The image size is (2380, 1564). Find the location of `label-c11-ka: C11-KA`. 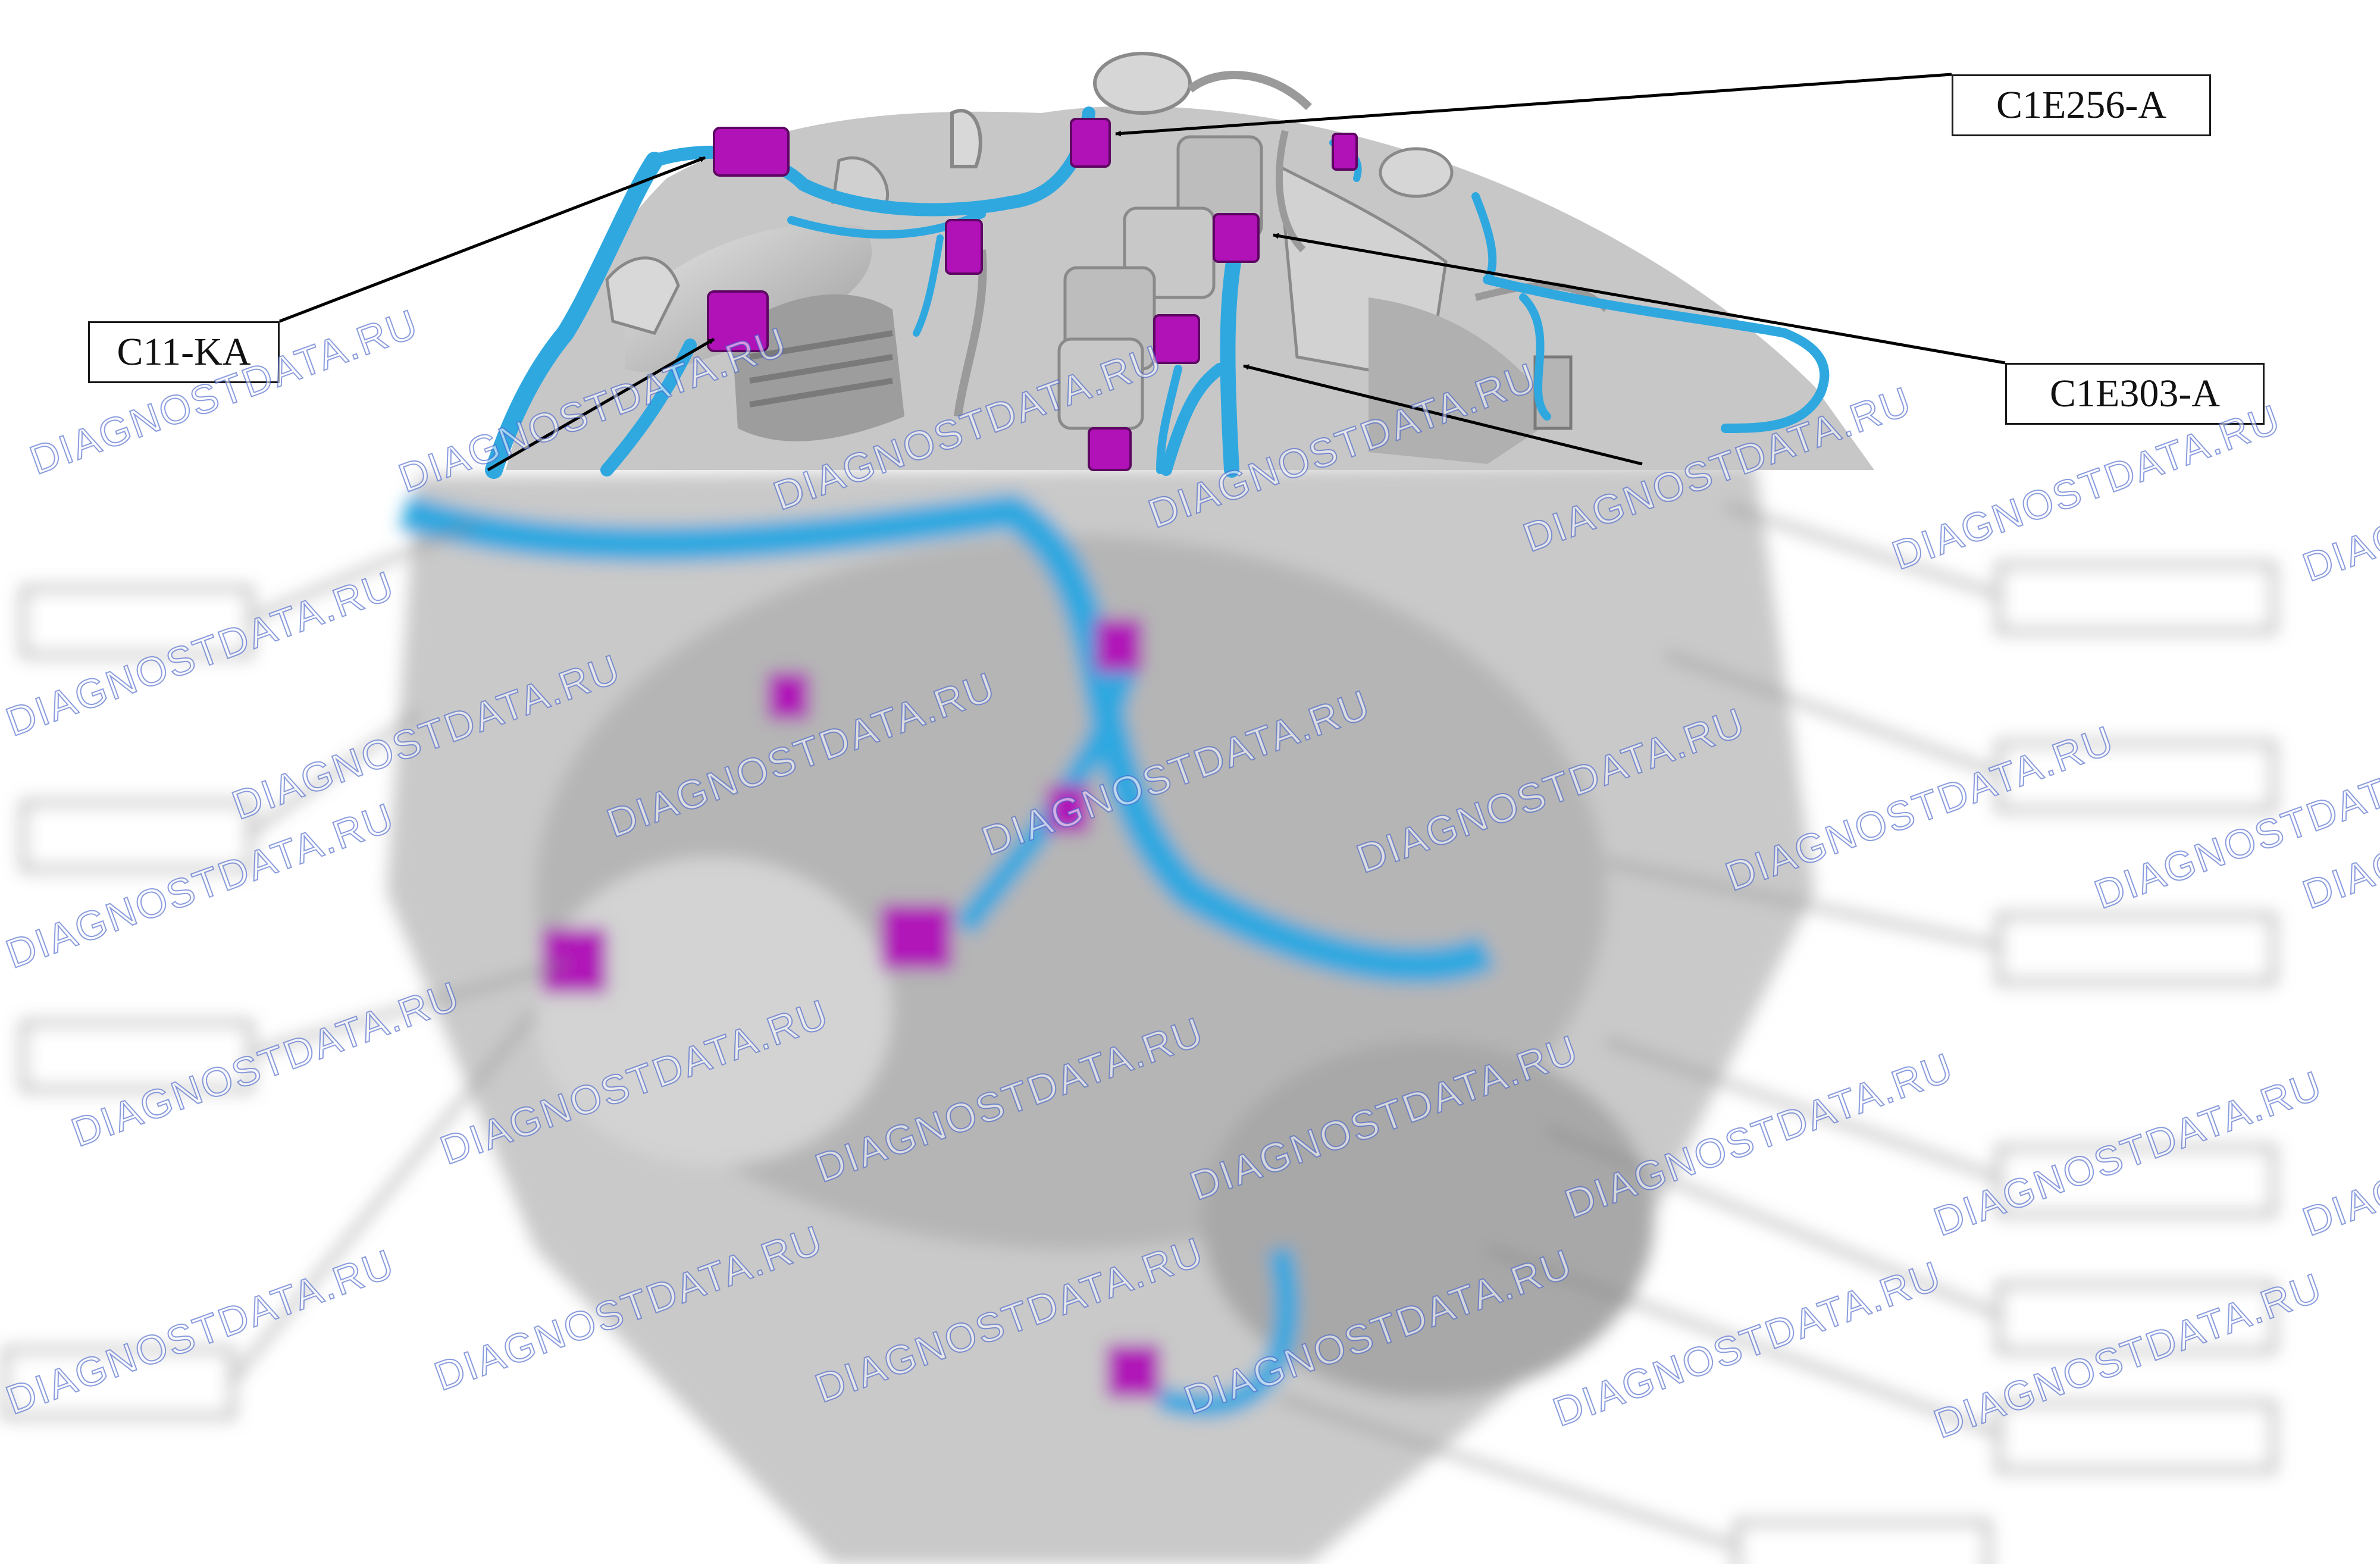

label-c11-ka: C11-KA is located at coordinates (184, 352).